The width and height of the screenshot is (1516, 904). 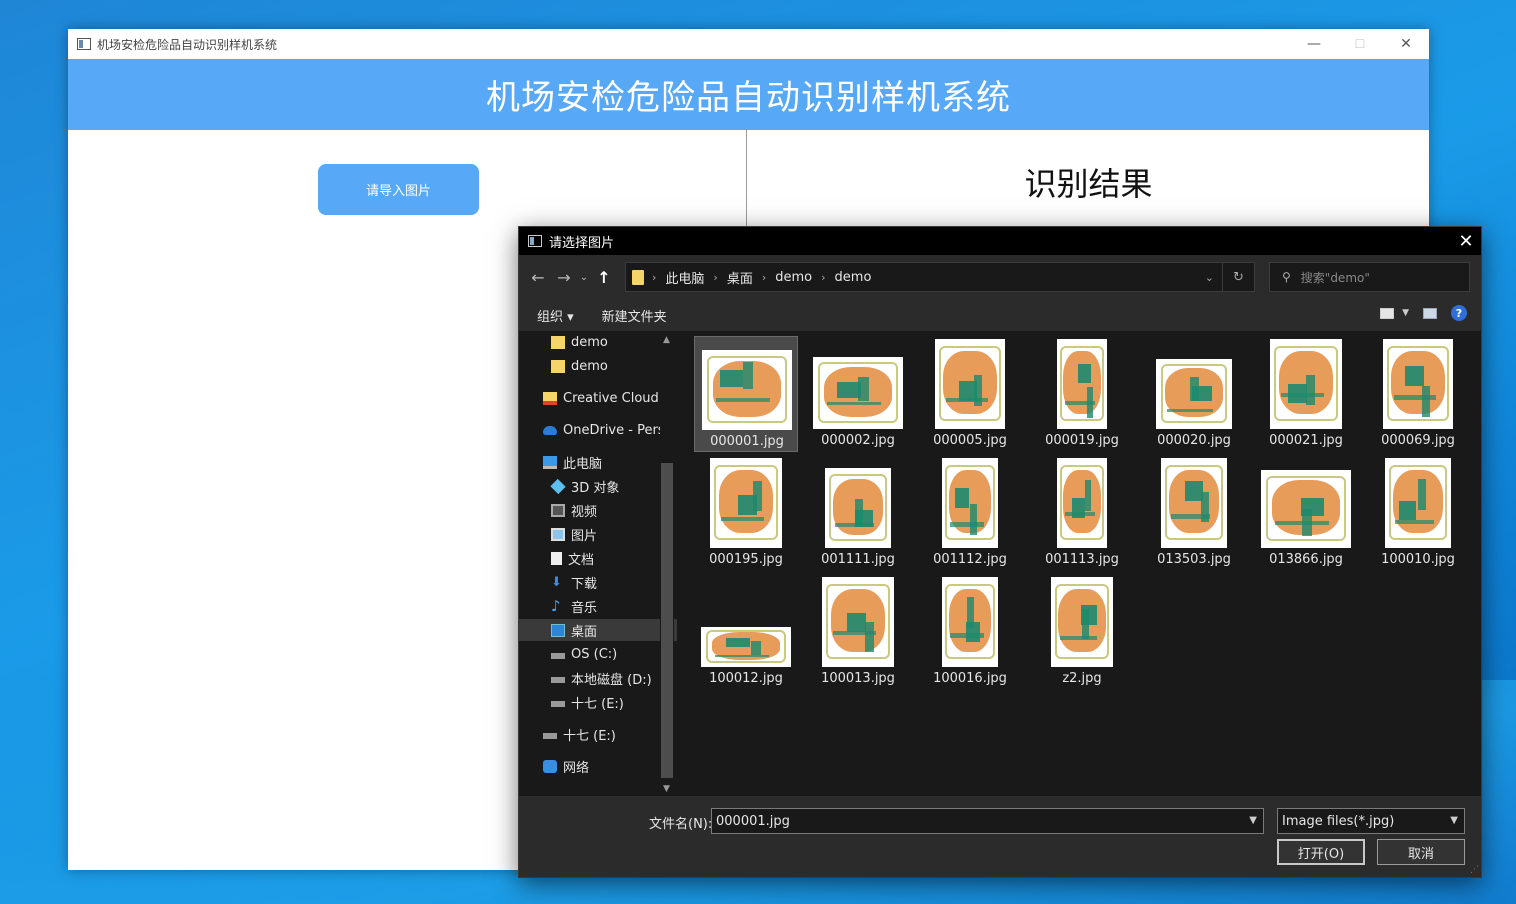 What do you see at coordinates (1430, 313) in the screenshot?
I see `preview-pane-icon` at bounding box center [1430, 313].